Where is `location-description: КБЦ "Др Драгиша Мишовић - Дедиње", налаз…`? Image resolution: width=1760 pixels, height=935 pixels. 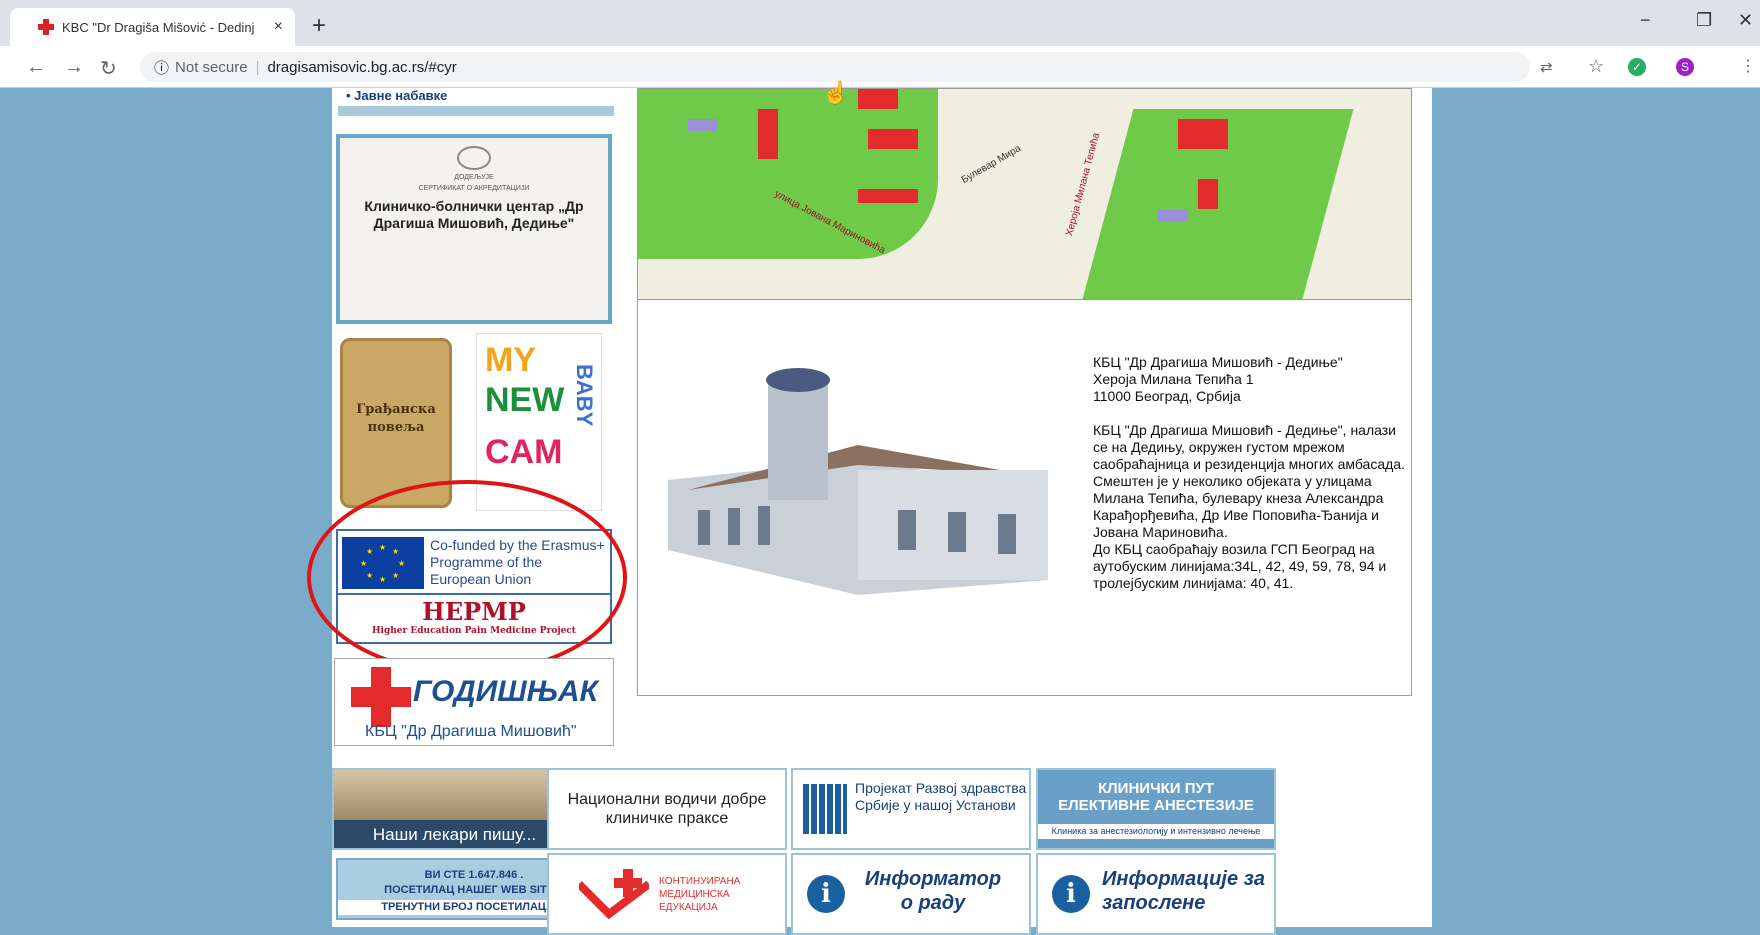
location-description: КБЦ "Др Драгиша Мишовић - Дедиње", налаз… is located at coordinates (1249, 481).